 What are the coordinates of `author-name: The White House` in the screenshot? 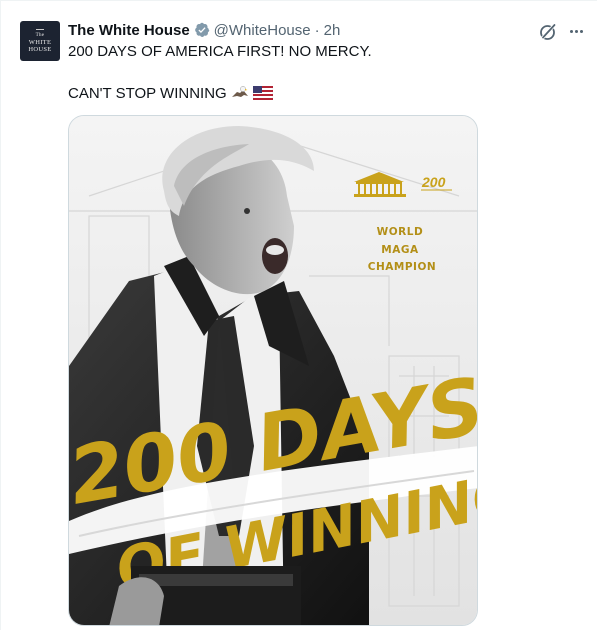 It's located at (129, 30).